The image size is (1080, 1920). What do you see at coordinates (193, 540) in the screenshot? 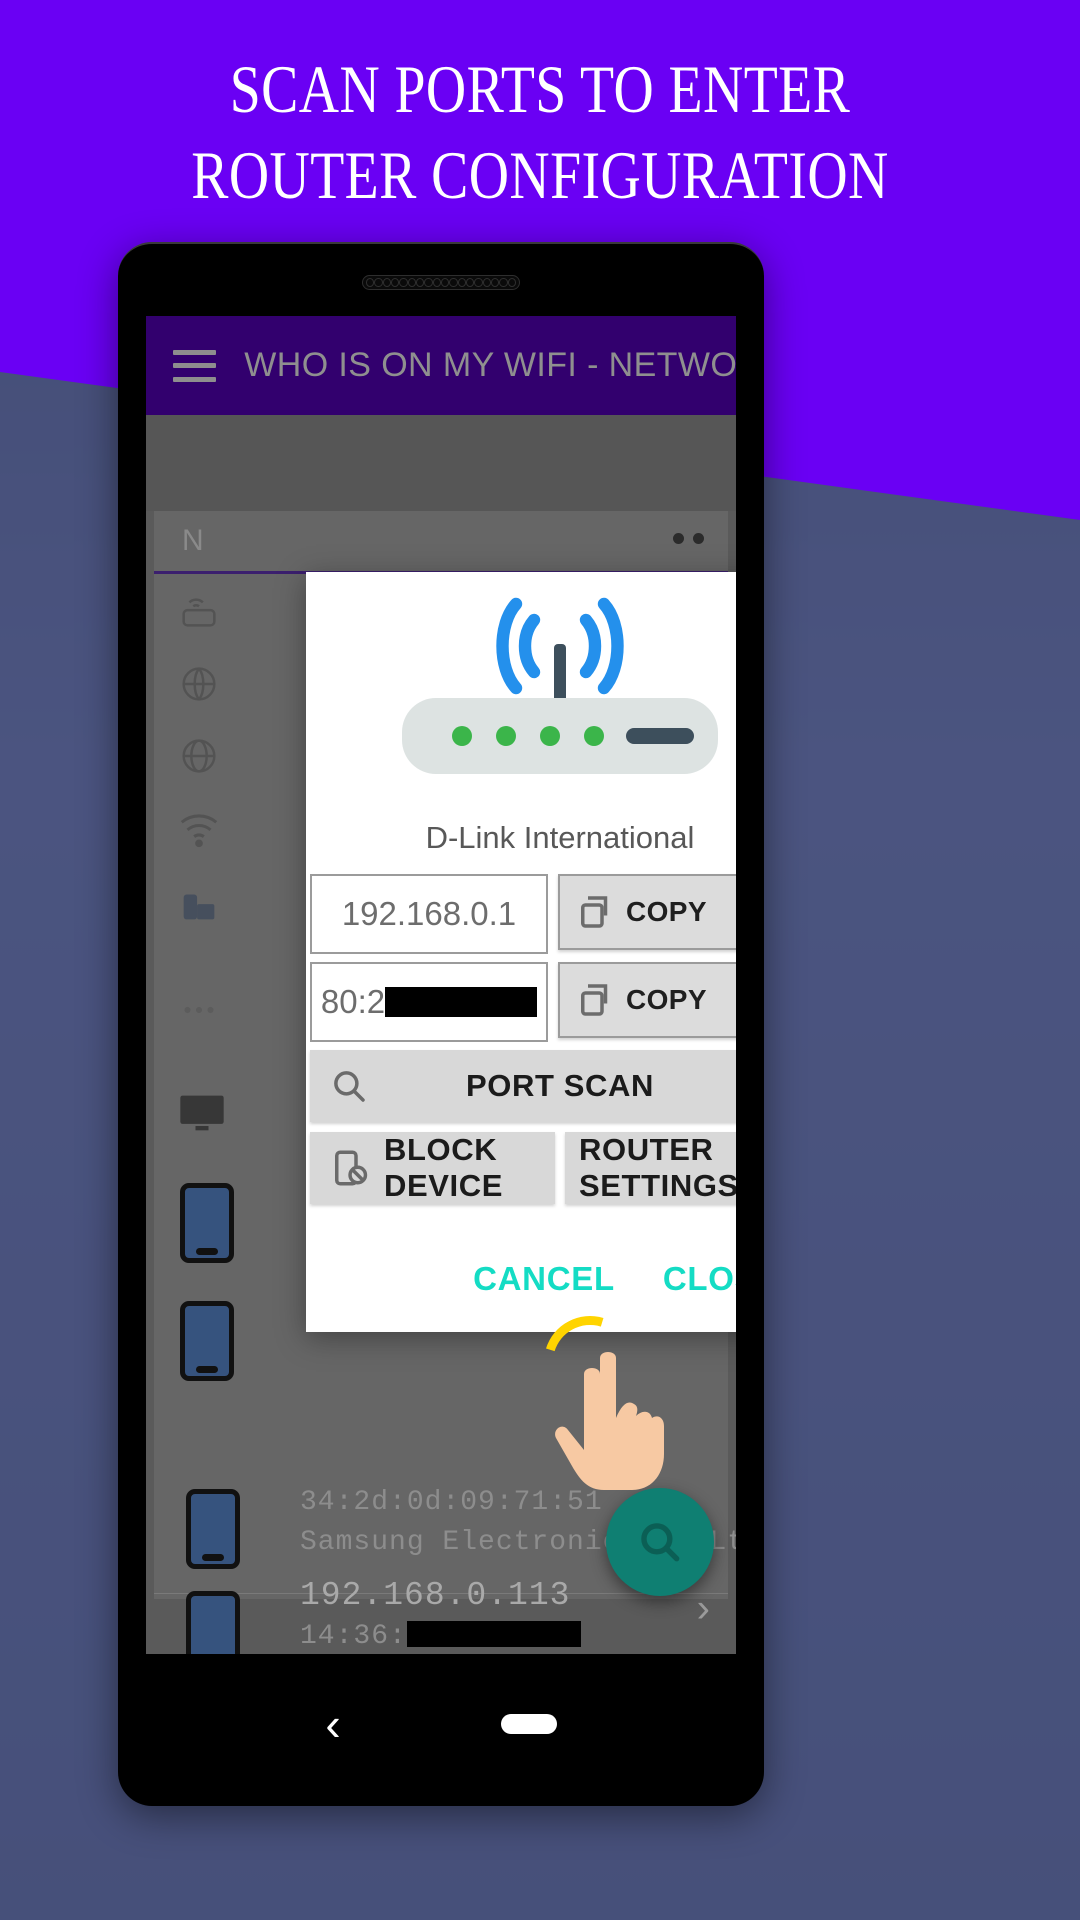
I see `tab-label: N` at bounding box center [193, 540].